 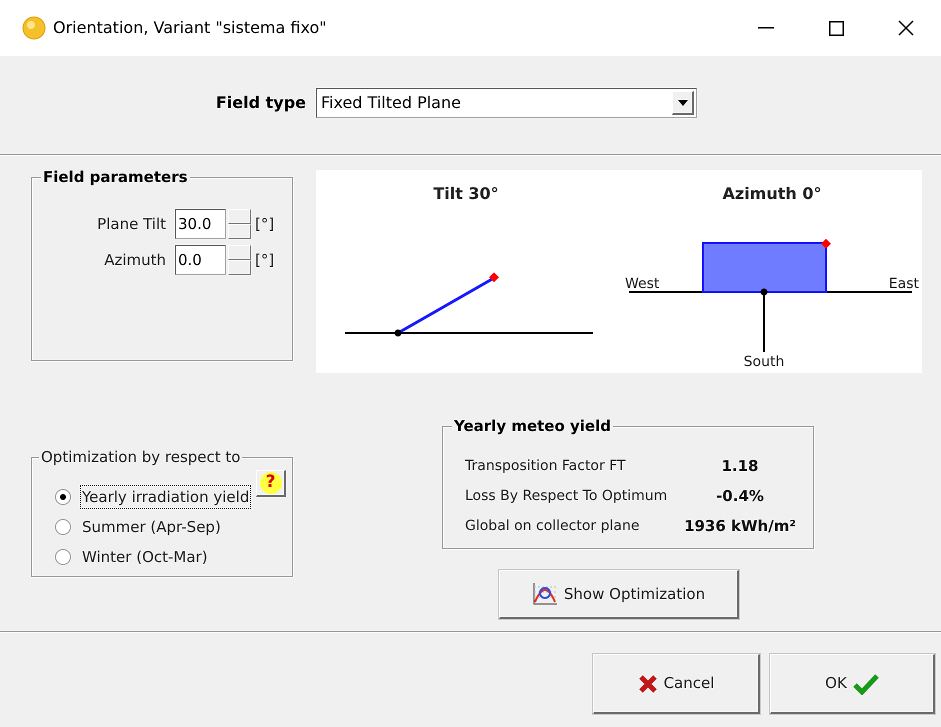 I want to click on close-icon, so click(x=906, y=28).